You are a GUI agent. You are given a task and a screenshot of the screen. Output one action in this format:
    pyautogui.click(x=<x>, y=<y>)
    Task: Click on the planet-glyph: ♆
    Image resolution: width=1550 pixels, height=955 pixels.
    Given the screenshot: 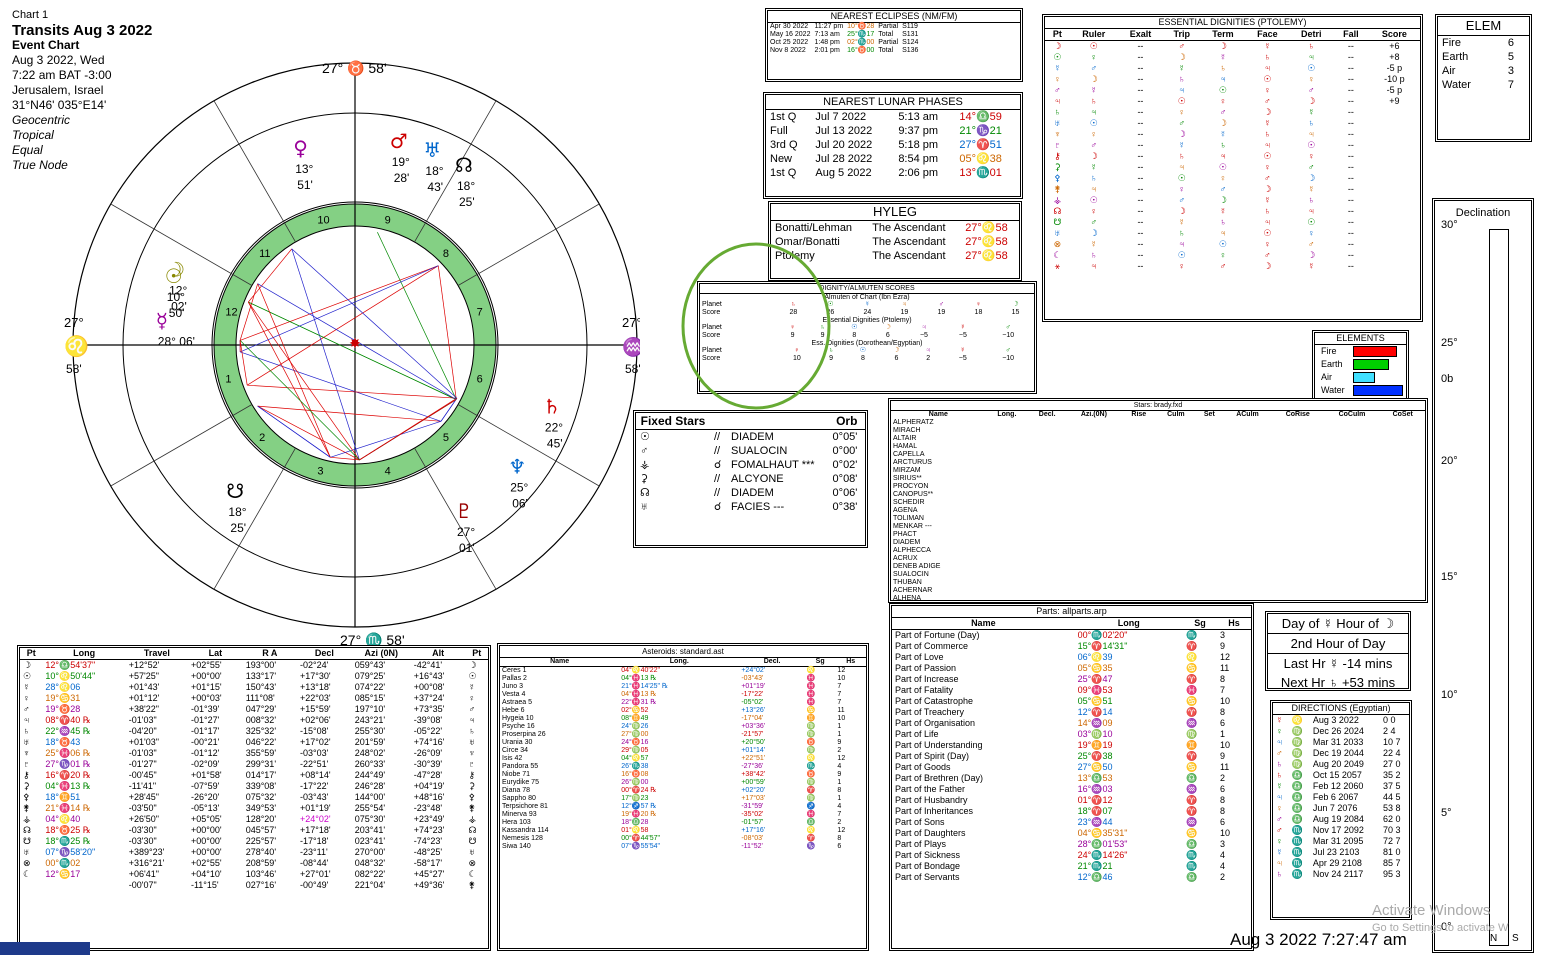 What is the action you would take?
    pyautogui.click(x=517, y=467)
    